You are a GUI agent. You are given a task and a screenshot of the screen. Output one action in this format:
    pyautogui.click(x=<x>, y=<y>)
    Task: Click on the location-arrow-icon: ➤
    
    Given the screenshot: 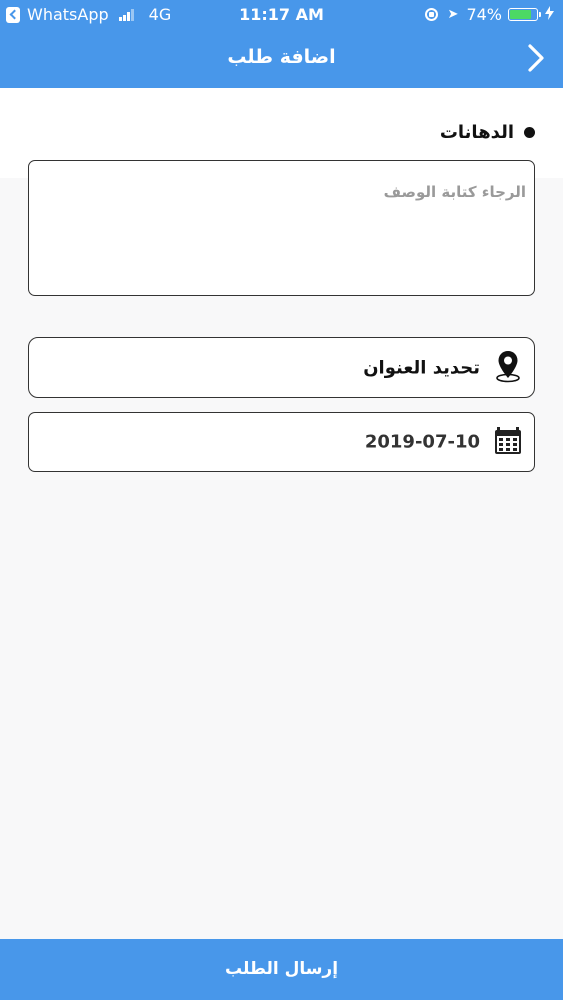 What is the action you would take?
    pyautogui.click(x=453, y=14)
    